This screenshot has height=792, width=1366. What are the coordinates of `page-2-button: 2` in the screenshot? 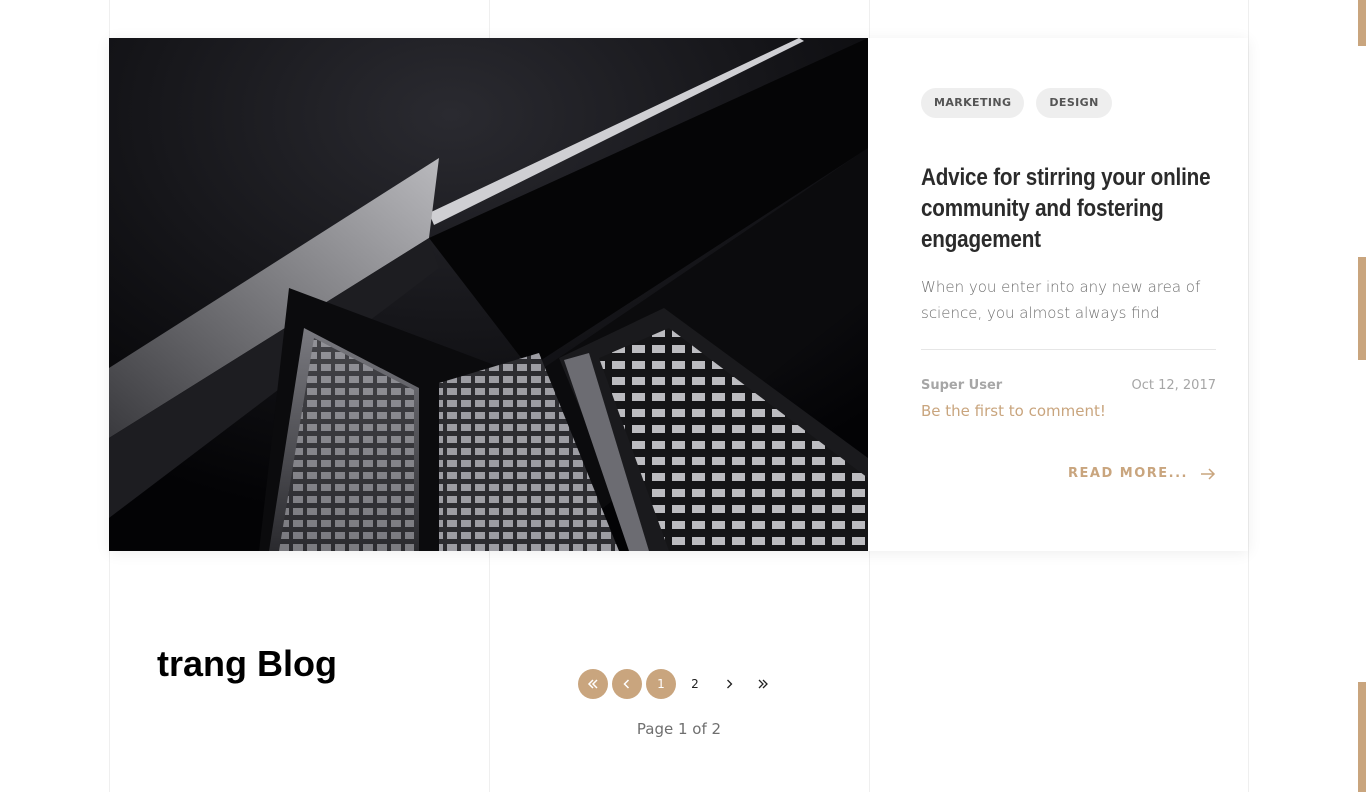 It's located at (695, 684).